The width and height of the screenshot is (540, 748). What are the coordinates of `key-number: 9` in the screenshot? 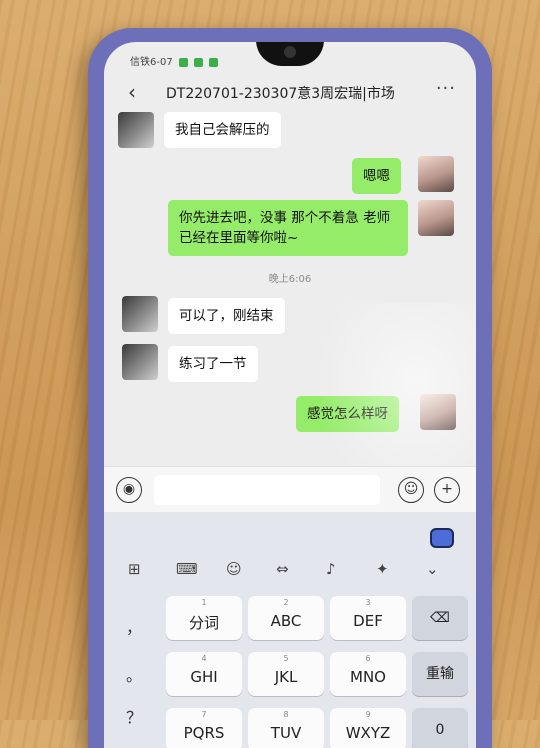 It's located at (368, 714).